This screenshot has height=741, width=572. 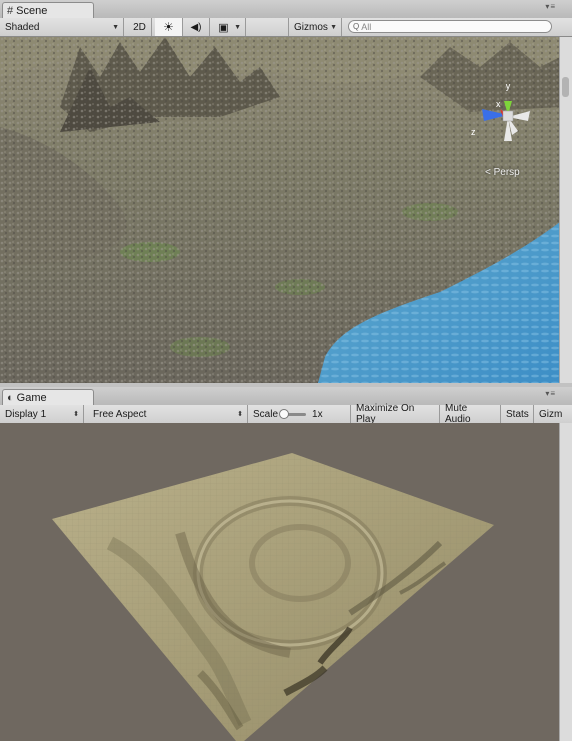 What do you see at coordinates (311, 27) in the screenshot?
I see `gizmos-label: Gizmos` at bounding box center [311, 27].